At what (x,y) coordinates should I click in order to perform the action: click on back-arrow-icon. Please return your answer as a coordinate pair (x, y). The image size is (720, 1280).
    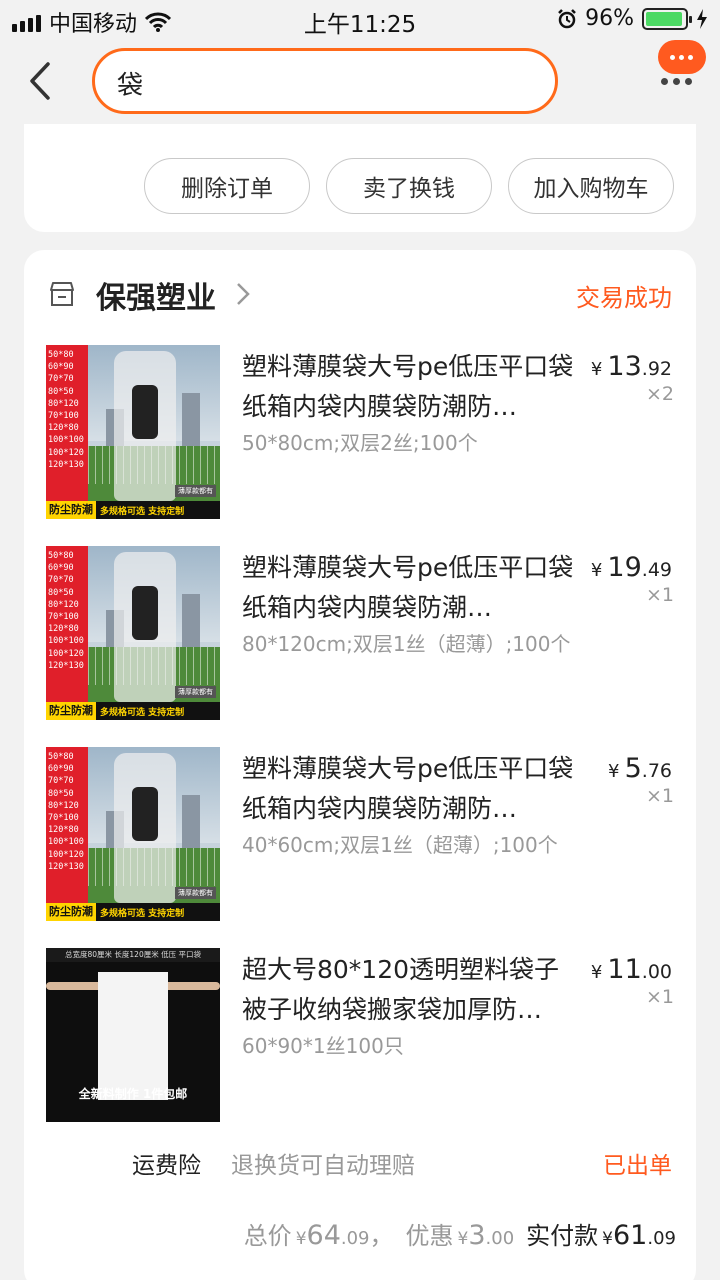
    Looking at the image, I should click on (42, 81).